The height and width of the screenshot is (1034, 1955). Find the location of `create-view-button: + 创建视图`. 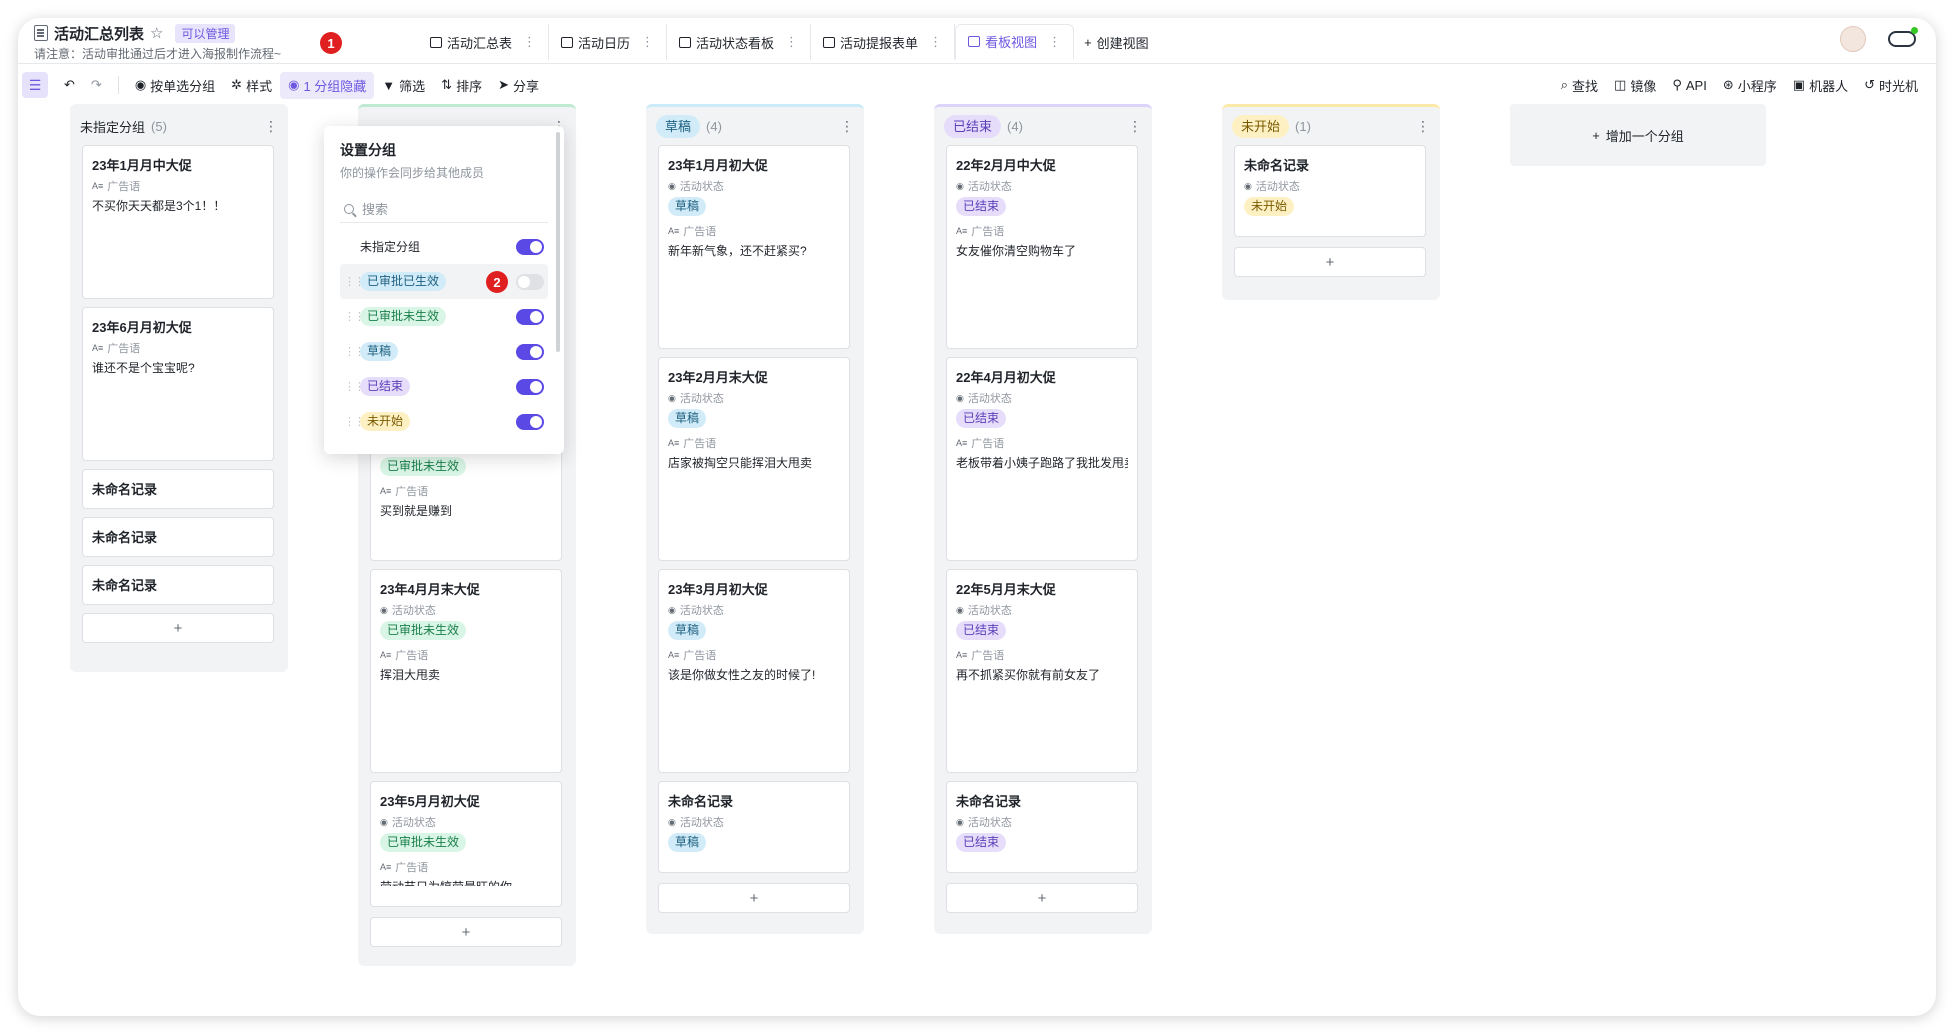

create-view-button: + 创建视图 is located at coordinates (1116, 42).